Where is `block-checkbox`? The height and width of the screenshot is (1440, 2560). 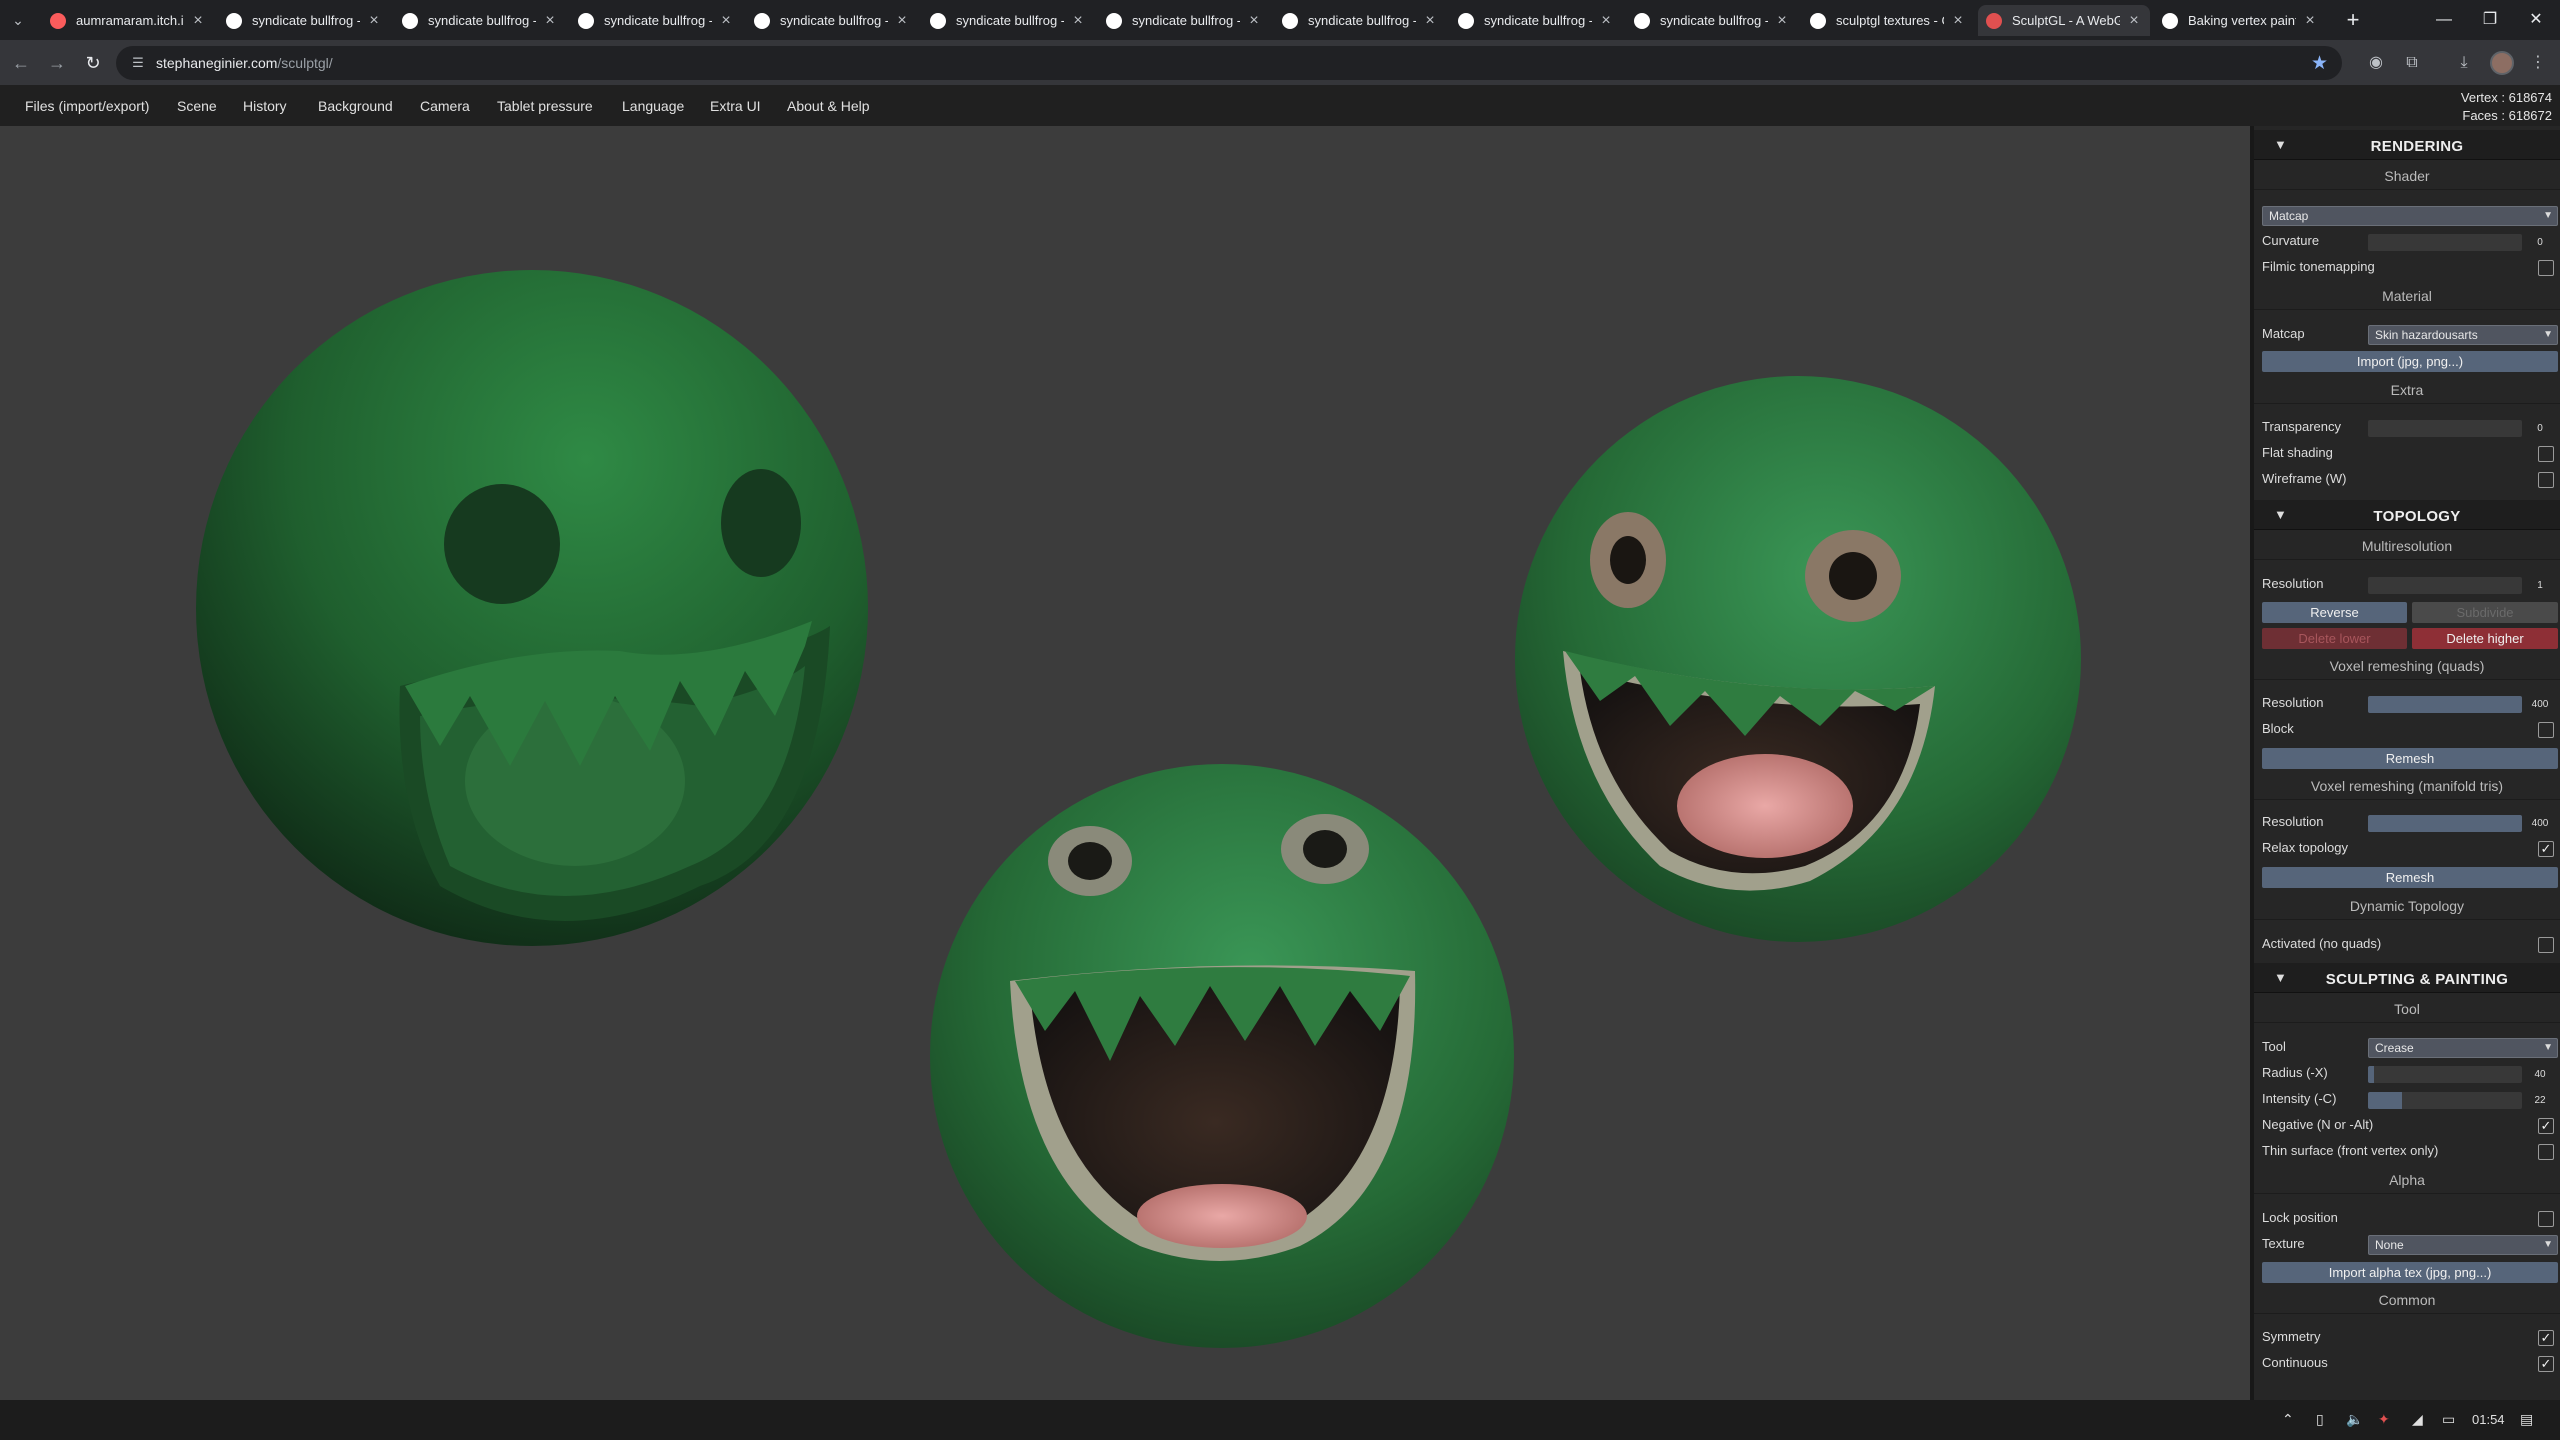 block-checkbox is located at coordinates (2546, 730).